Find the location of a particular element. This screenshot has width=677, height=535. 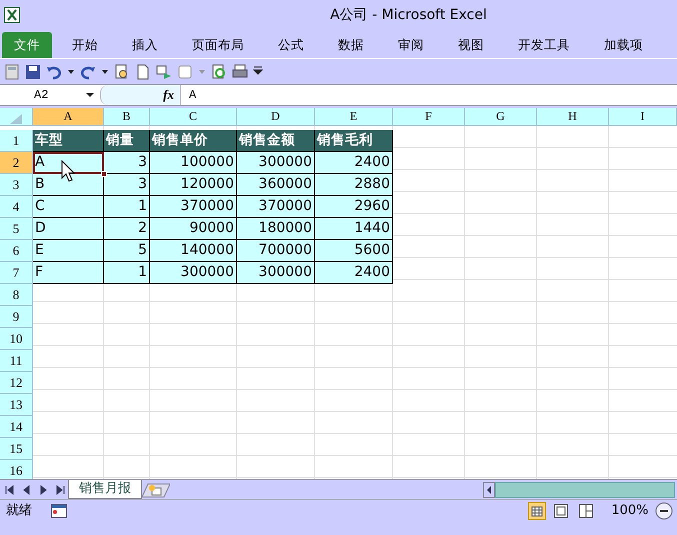

zoom-out-icon is located at coordinates (664, 511).